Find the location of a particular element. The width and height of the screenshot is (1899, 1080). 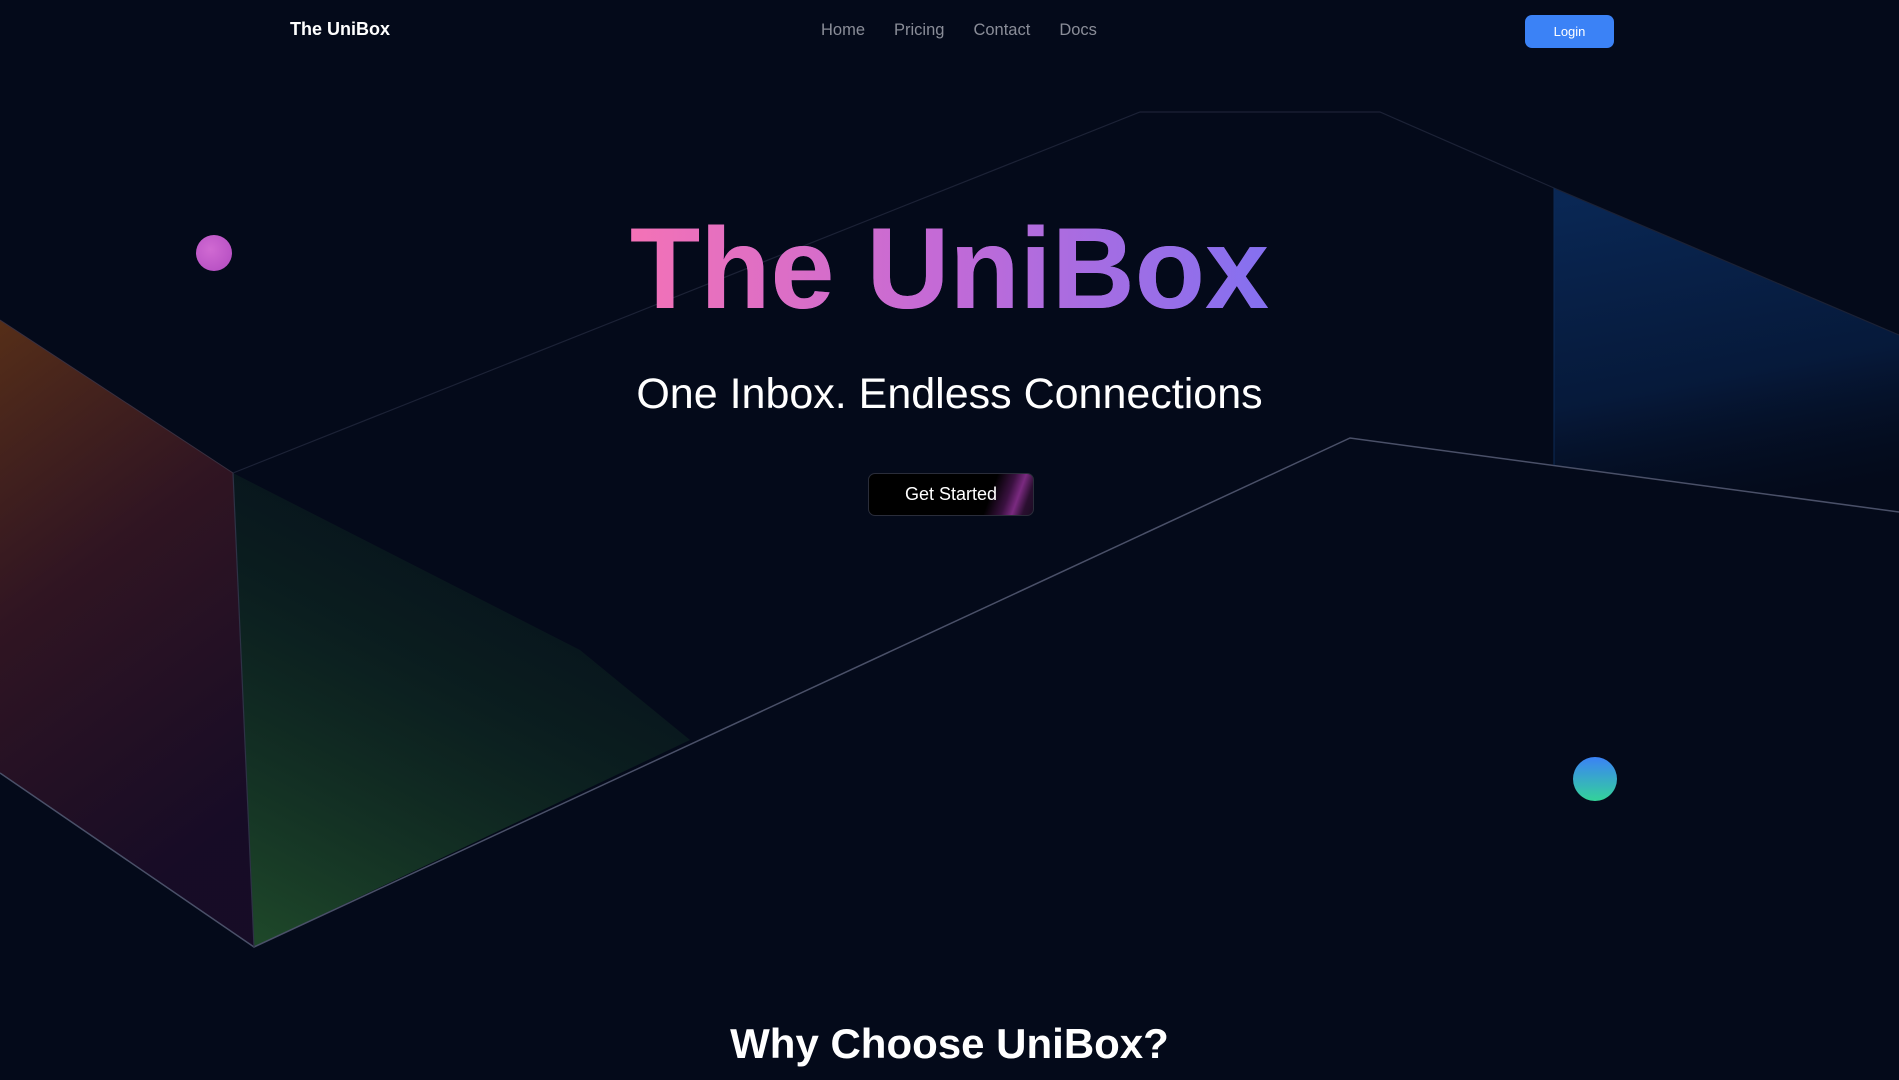

nav-link-pricing: Pricing is located at coordinates (919, 30).